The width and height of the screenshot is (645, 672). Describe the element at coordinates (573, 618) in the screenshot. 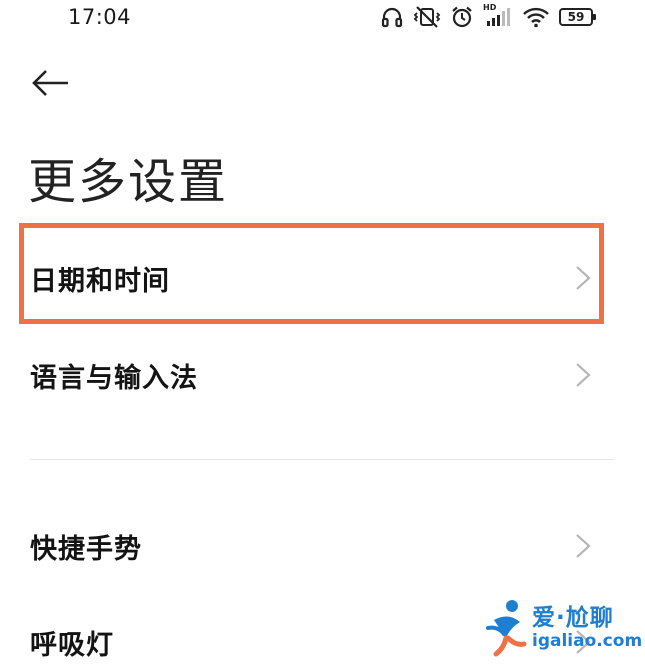

I see `watermark-brand: 爱·尬聊` at that location.